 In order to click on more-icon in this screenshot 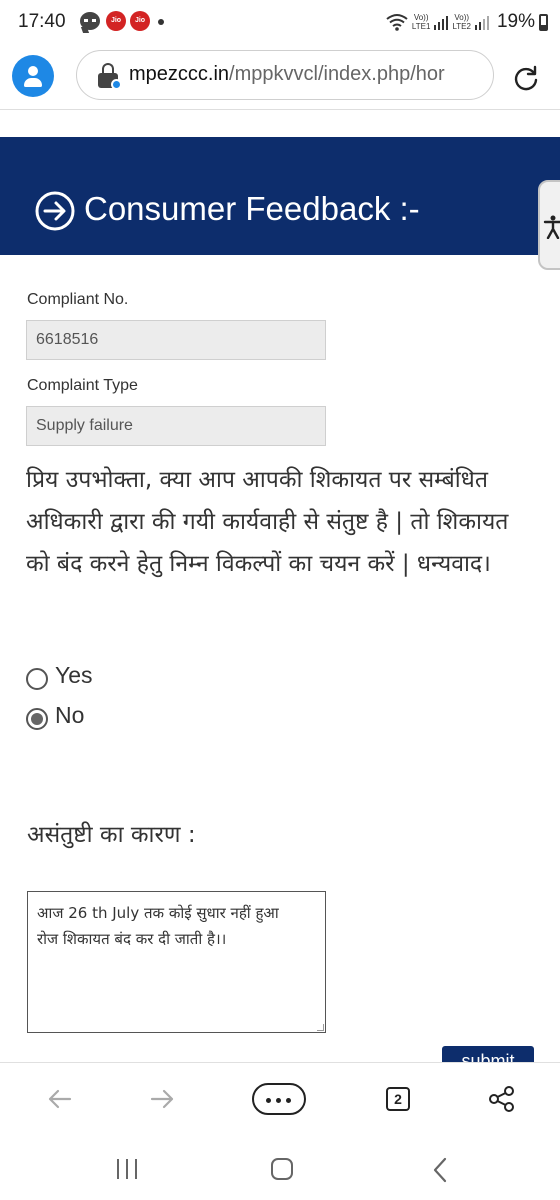, I will do `click(279, 1099)`.